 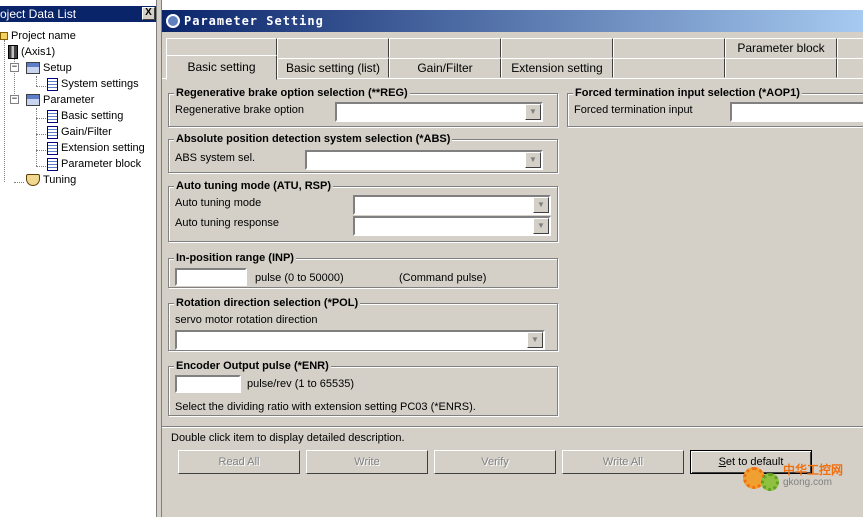 I want to click on tab-parameter-block: Parameter block, so click(x=781, y=48).